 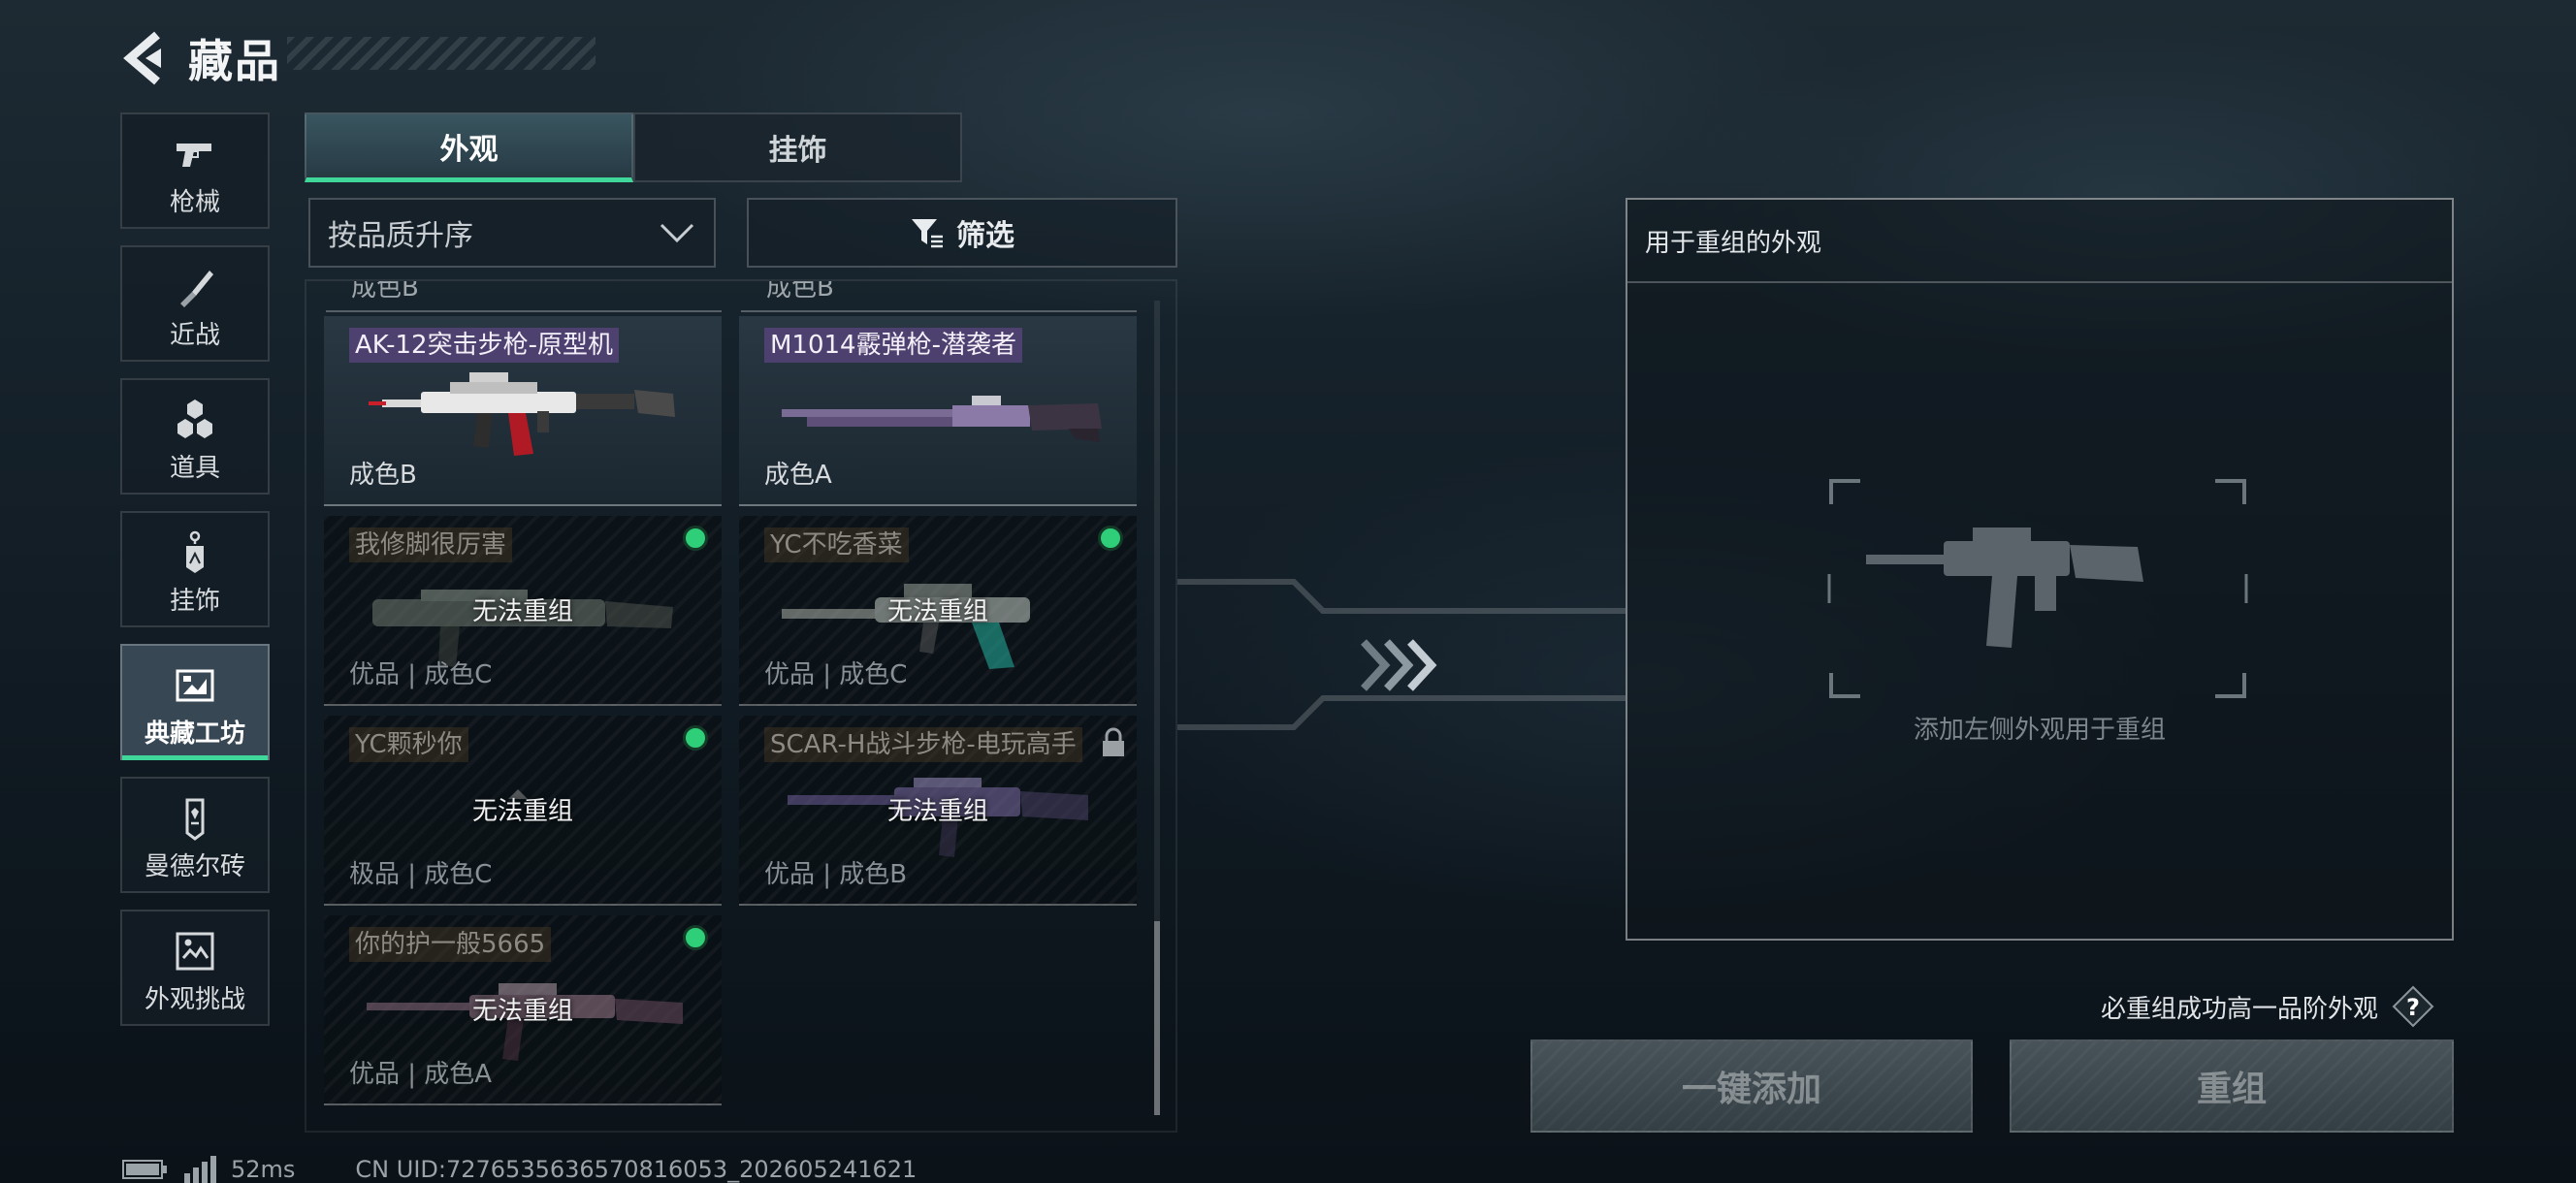 I want to click on sort-dropdown: 按品质升序, so click(x=512, y=233).